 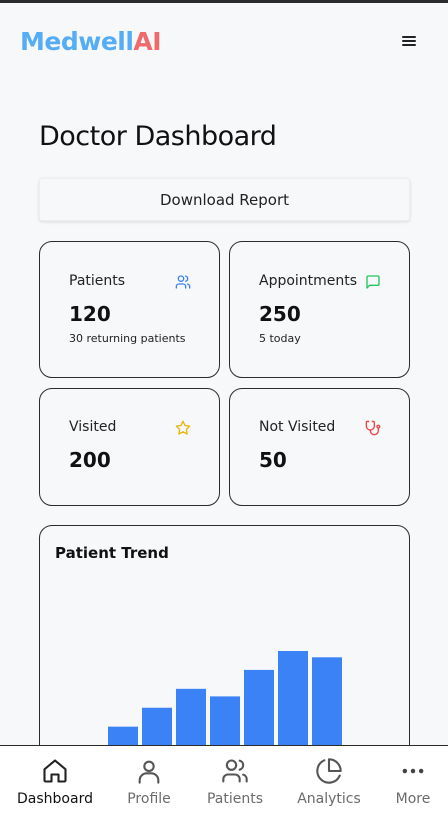 I want to click on nav-label: Profile, so click(x=149, y=799).